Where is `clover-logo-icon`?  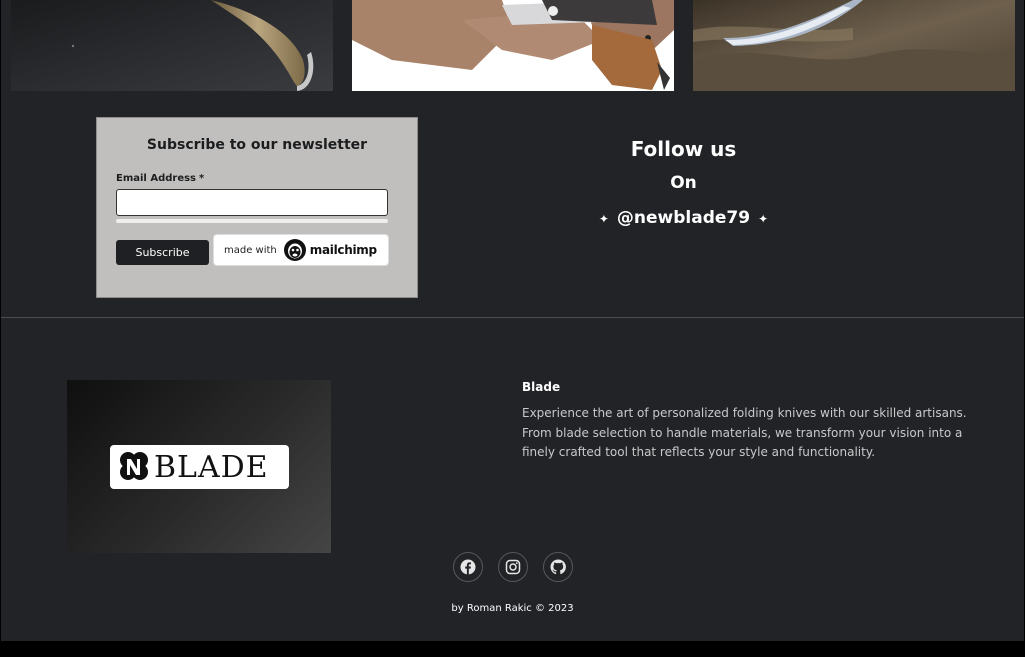
clover-logo-icon is located at coordinates (134, 466).